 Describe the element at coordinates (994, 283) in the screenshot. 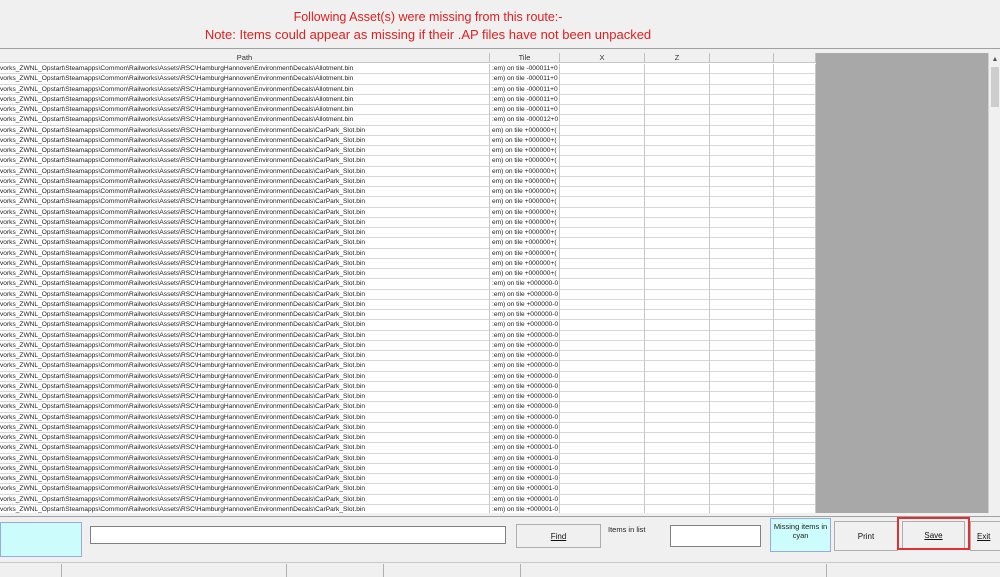

I see `vertical-scrollbar: ▲` at that location.